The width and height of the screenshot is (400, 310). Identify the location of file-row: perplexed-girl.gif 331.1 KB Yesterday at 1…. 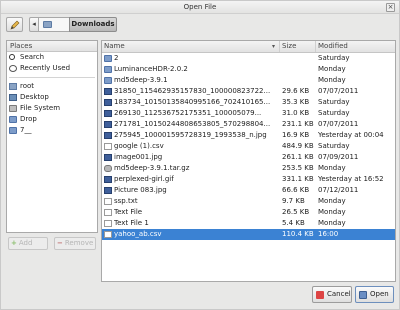
(248, 179).